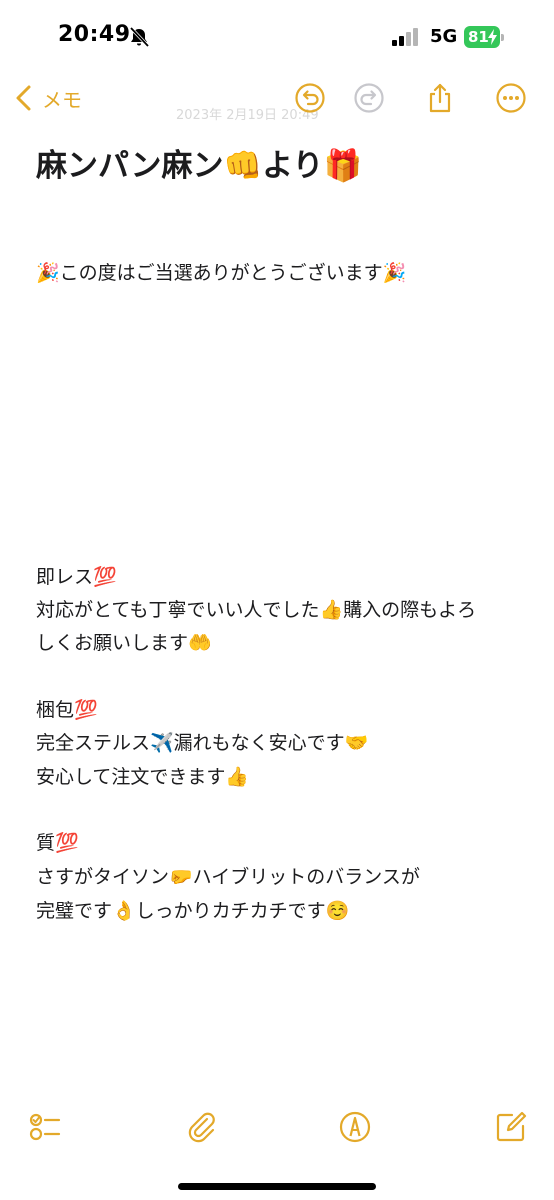  Describe the element at coordinates (124, 641) in the screenshot. I see `section-text-line: しくお願いします🤲` at that location.